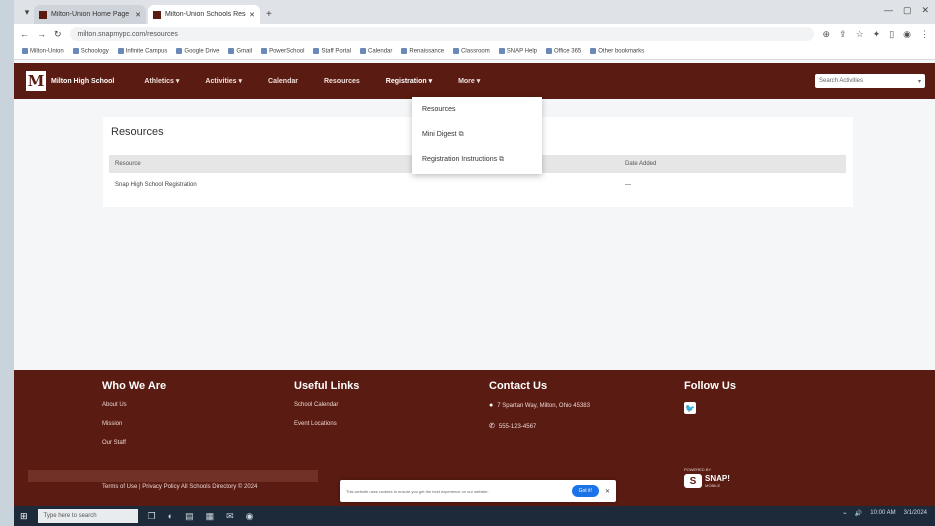 This screenshot has width=935, height=526. I want to click on bookmark-item: Staff Portal, so click(332, 51).